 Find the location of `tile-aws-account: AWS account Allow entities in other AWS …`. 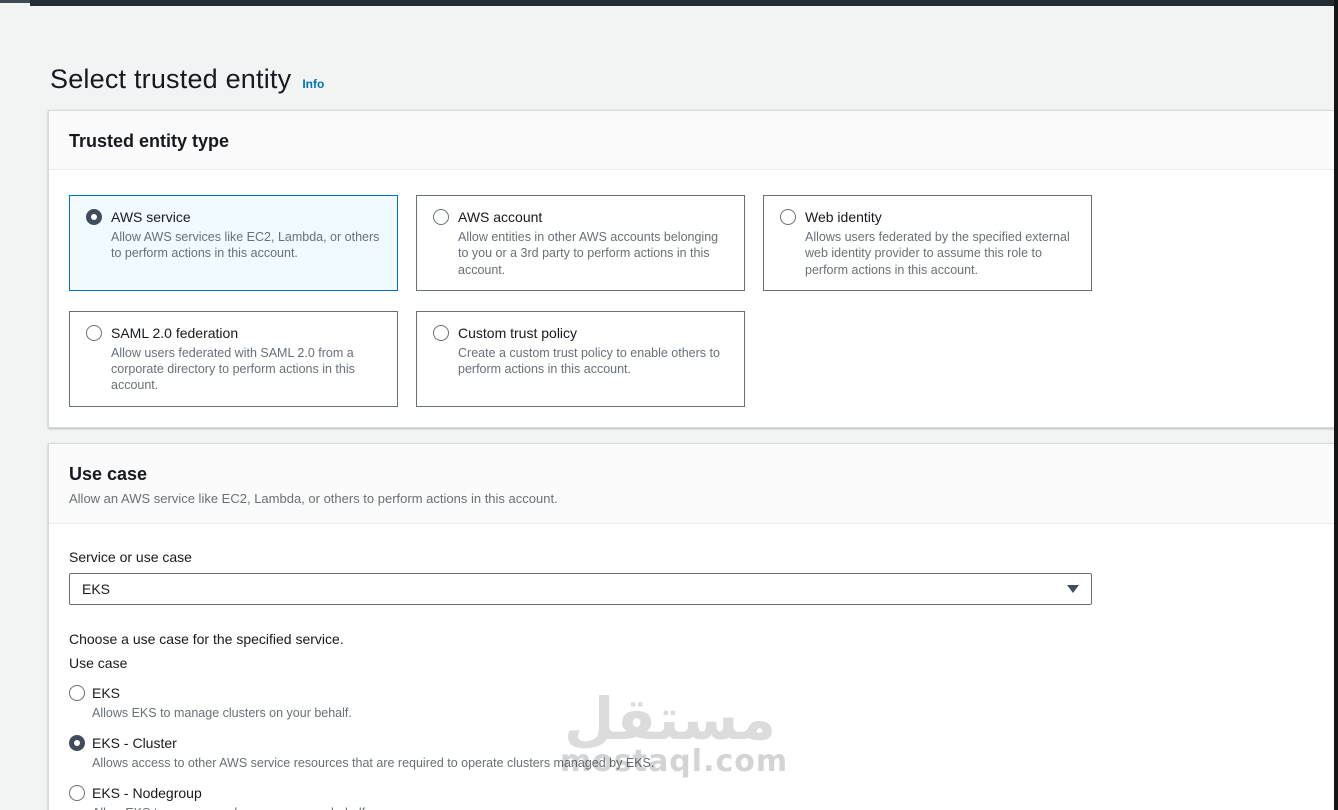

tile-aws-account: AWS account Allow entities in other AWS … is located at coordinates (580, 243).